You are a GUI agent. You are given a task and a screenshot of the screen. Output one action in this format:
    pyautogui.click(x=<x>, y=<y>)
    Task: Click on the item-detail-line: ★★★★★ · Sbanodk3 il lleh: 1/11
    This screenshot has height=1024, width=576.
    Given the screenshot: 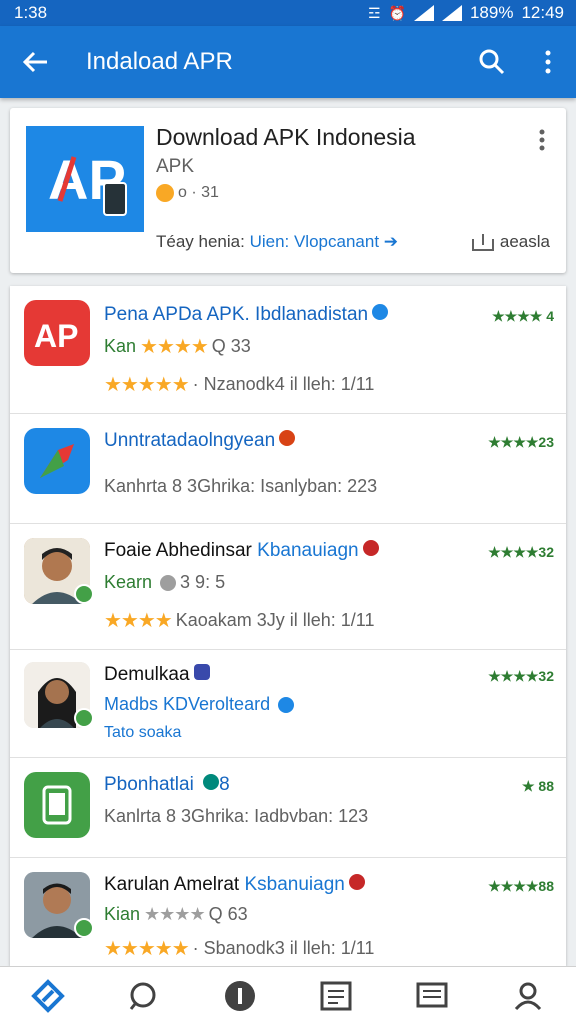 What is the action you would take?
    pyautogui.click(x=239, y=948)
    